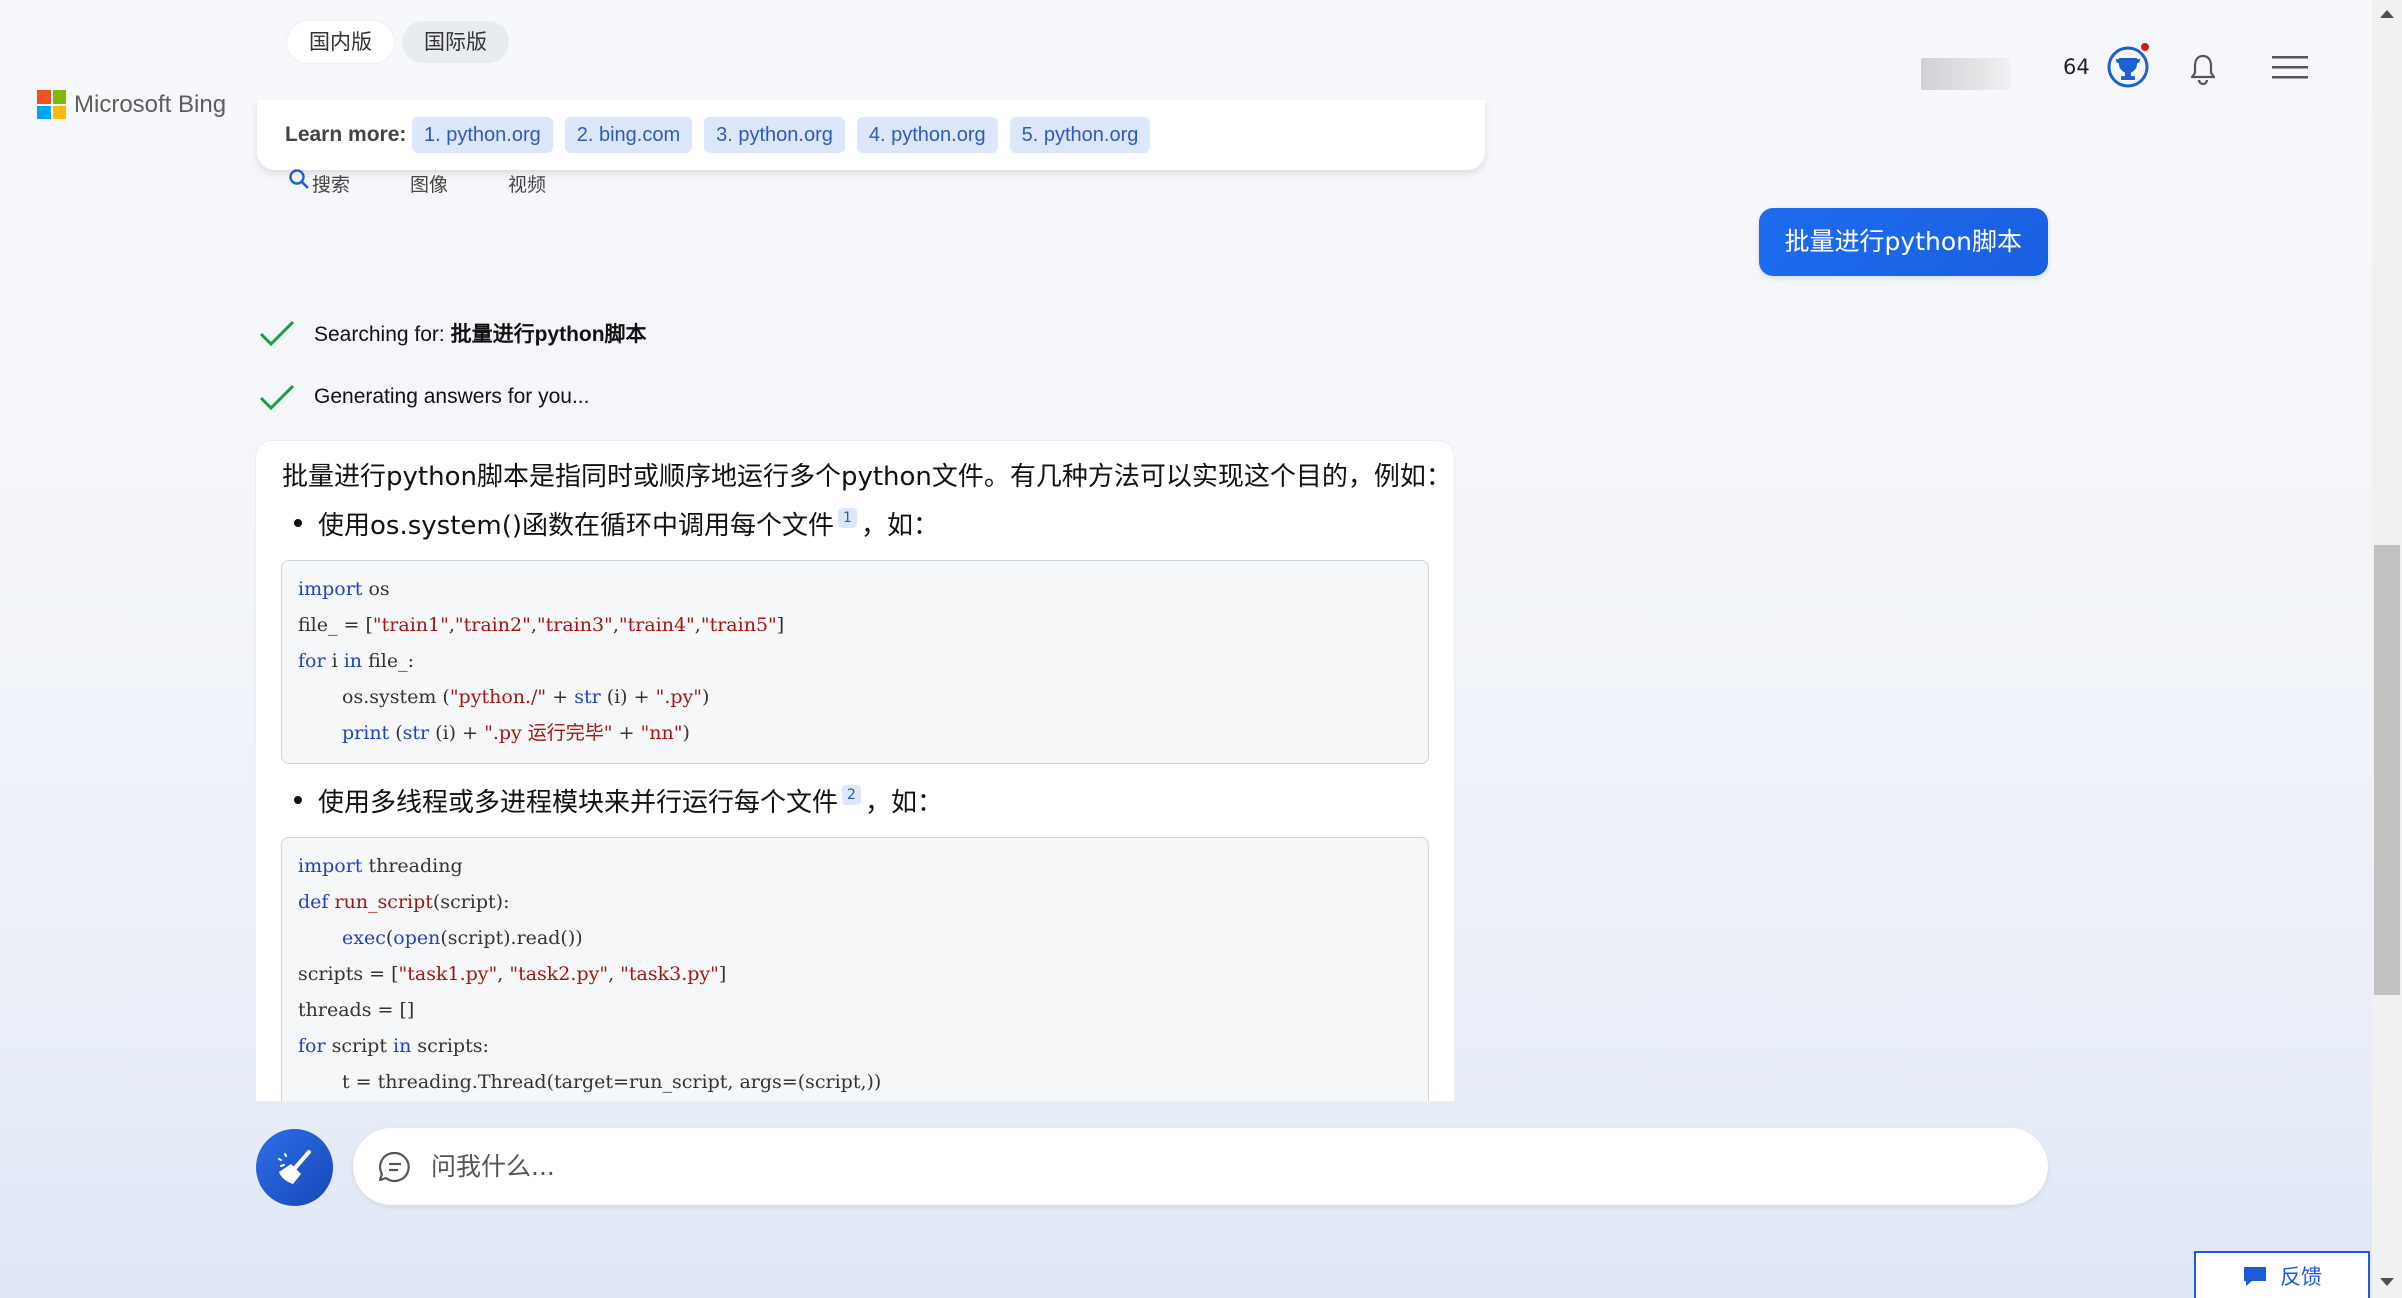 The image size is (2402, 1298). Describe the element at coordinates (2387, 1282) in the screenshot. I see `scroll-down-arrow-icon` at that location.